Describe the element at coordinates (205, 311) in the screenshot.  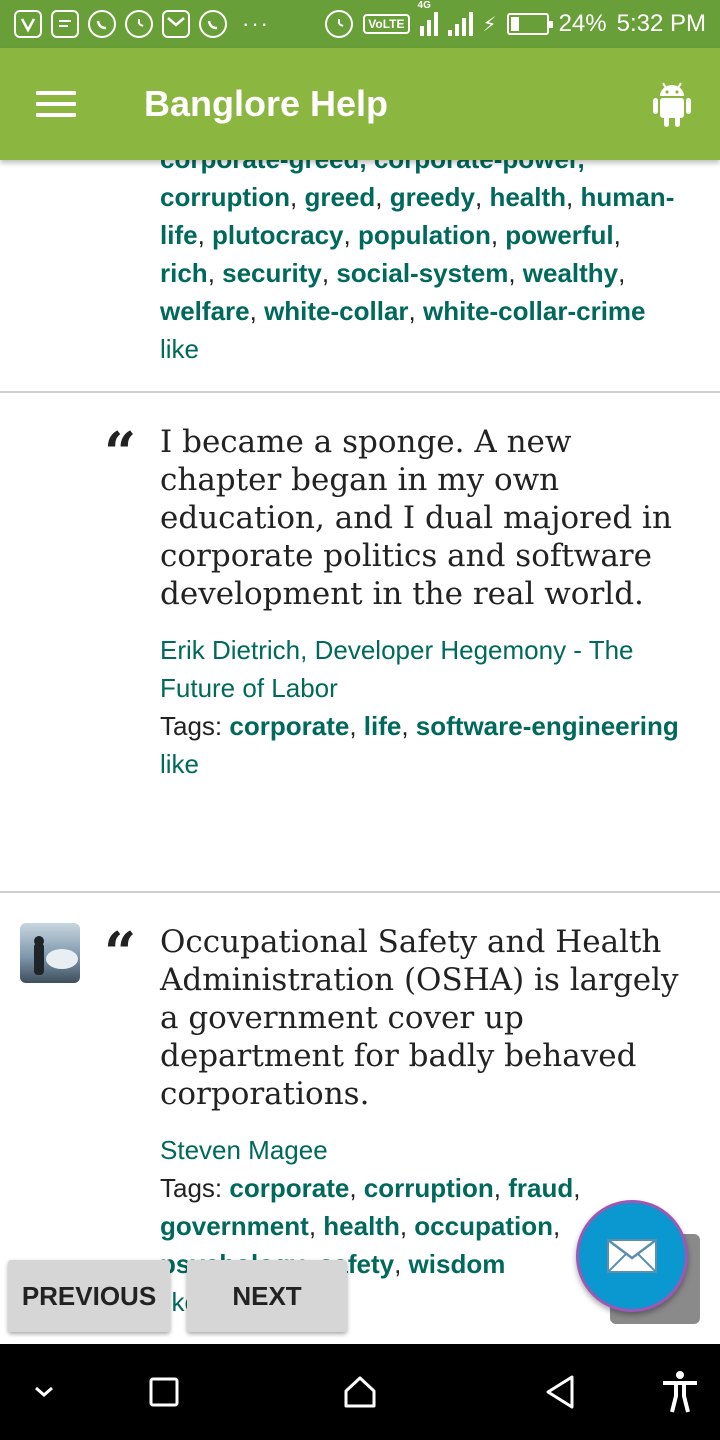
I see `tag-link: welfare` at that location.